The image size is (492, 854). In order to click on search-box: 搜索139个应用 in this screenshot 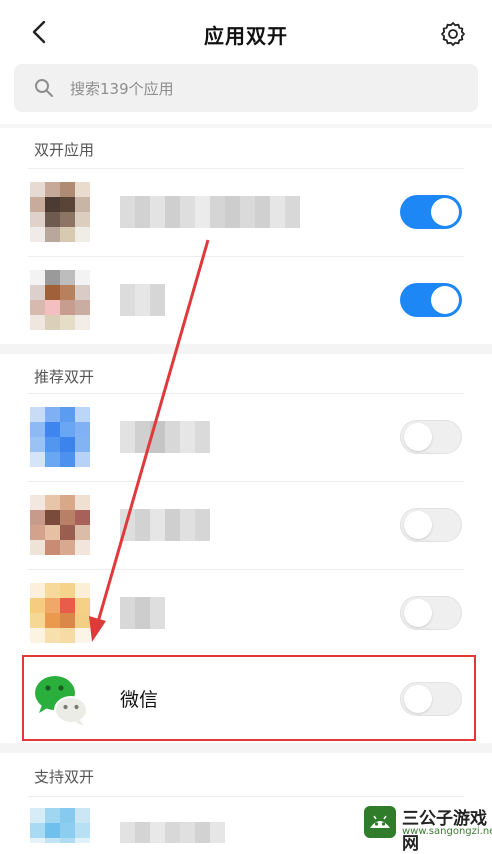, I will do `click(246, 88)`.